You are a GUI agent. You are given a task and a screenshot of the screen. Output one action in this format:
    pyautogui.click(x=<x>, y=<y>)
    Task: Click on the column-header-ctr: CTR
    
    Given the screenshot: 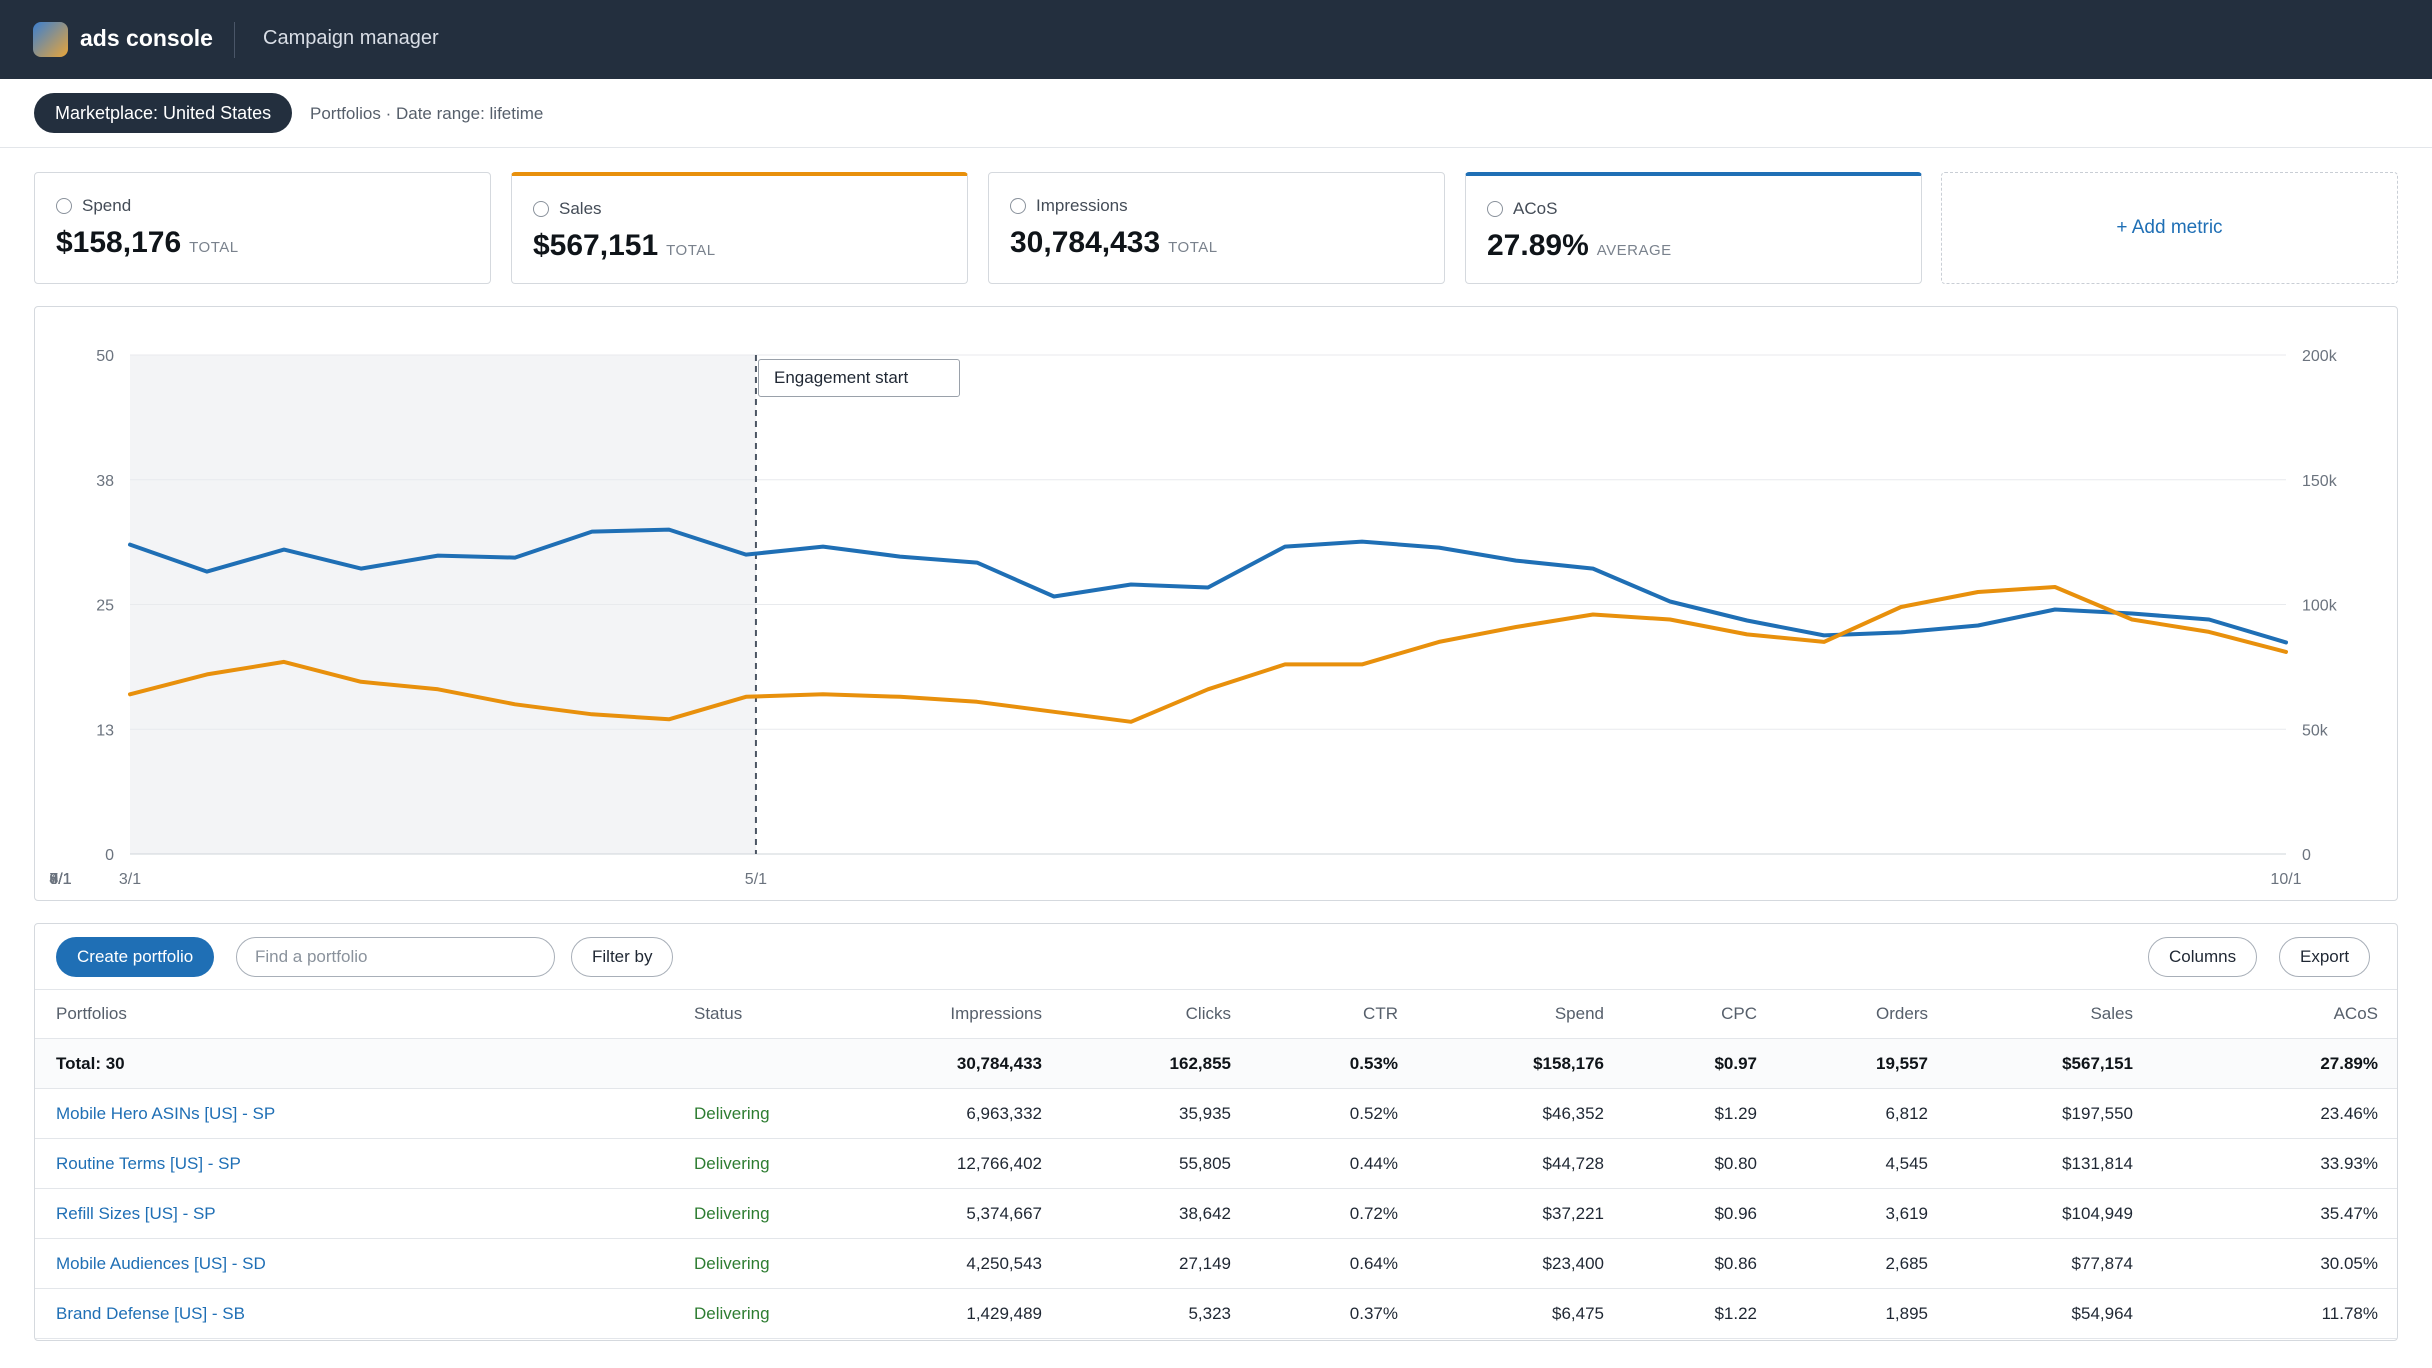 What is the action you would take?
    pyautogui.click(x=1335, y=1014)
    